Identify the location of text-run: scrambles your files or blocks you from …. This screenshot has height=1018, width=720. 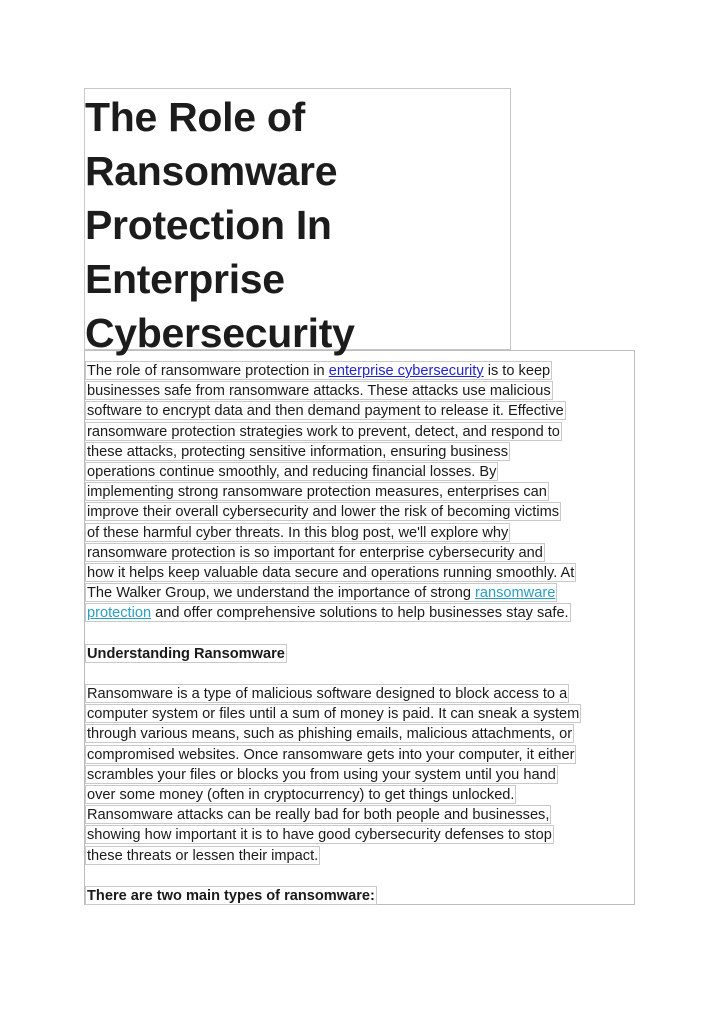
(321, 774).